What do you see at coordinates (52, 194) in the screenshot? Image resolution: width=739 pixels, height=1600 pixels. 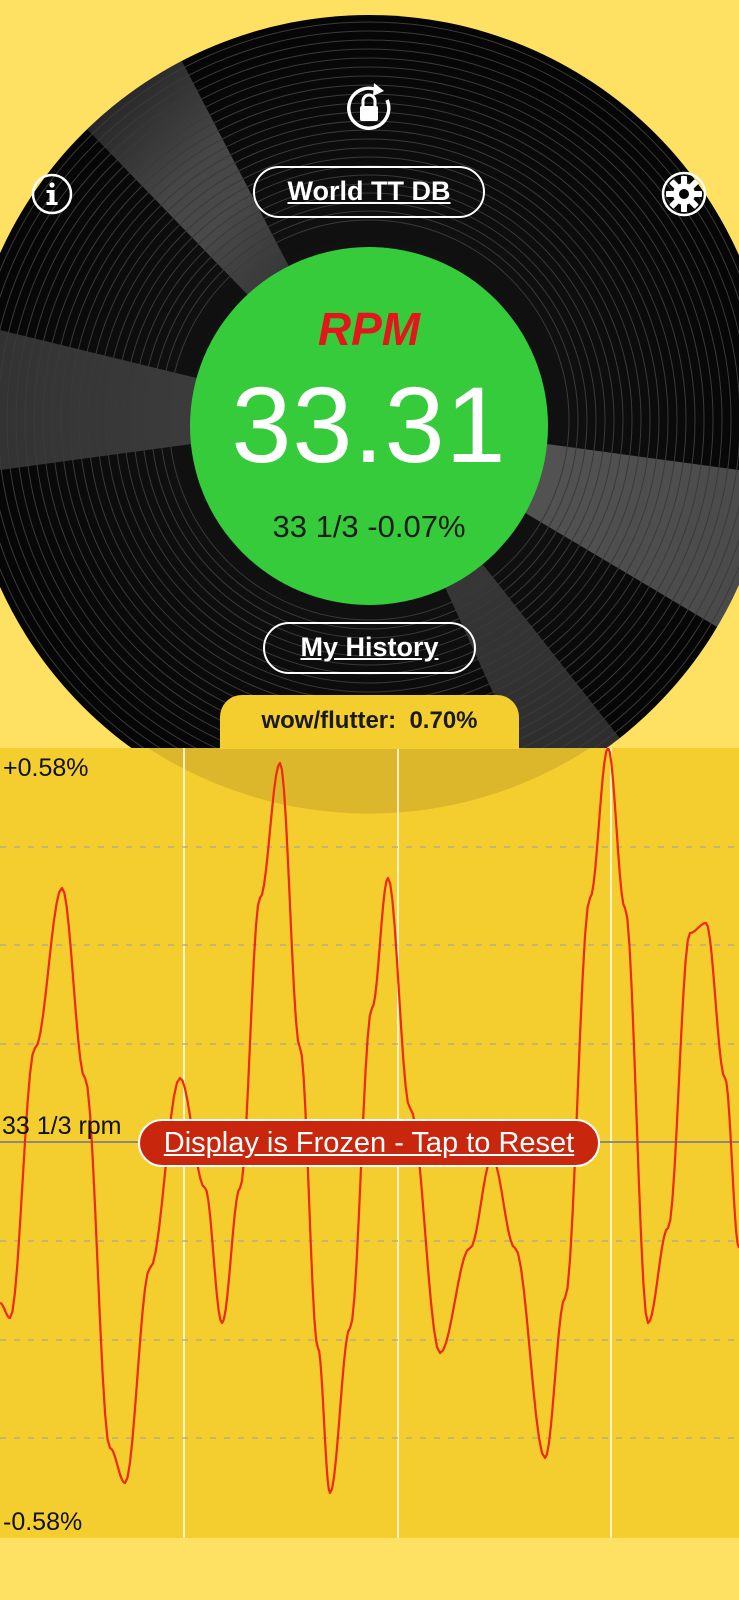 I see `info-icon` at bounding box center [52, 194].